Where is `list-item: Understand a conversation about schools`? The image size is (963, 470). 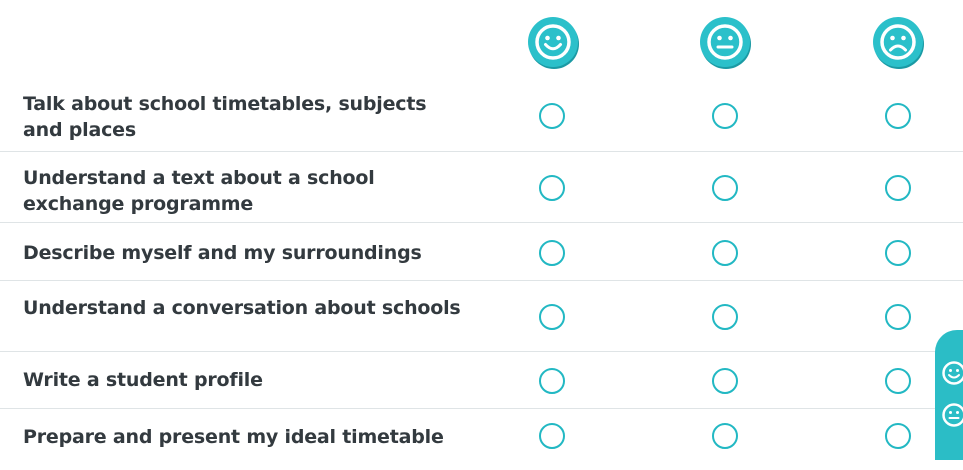 list-item: Understand a conversation about schools is located at coordinates (481, 317).